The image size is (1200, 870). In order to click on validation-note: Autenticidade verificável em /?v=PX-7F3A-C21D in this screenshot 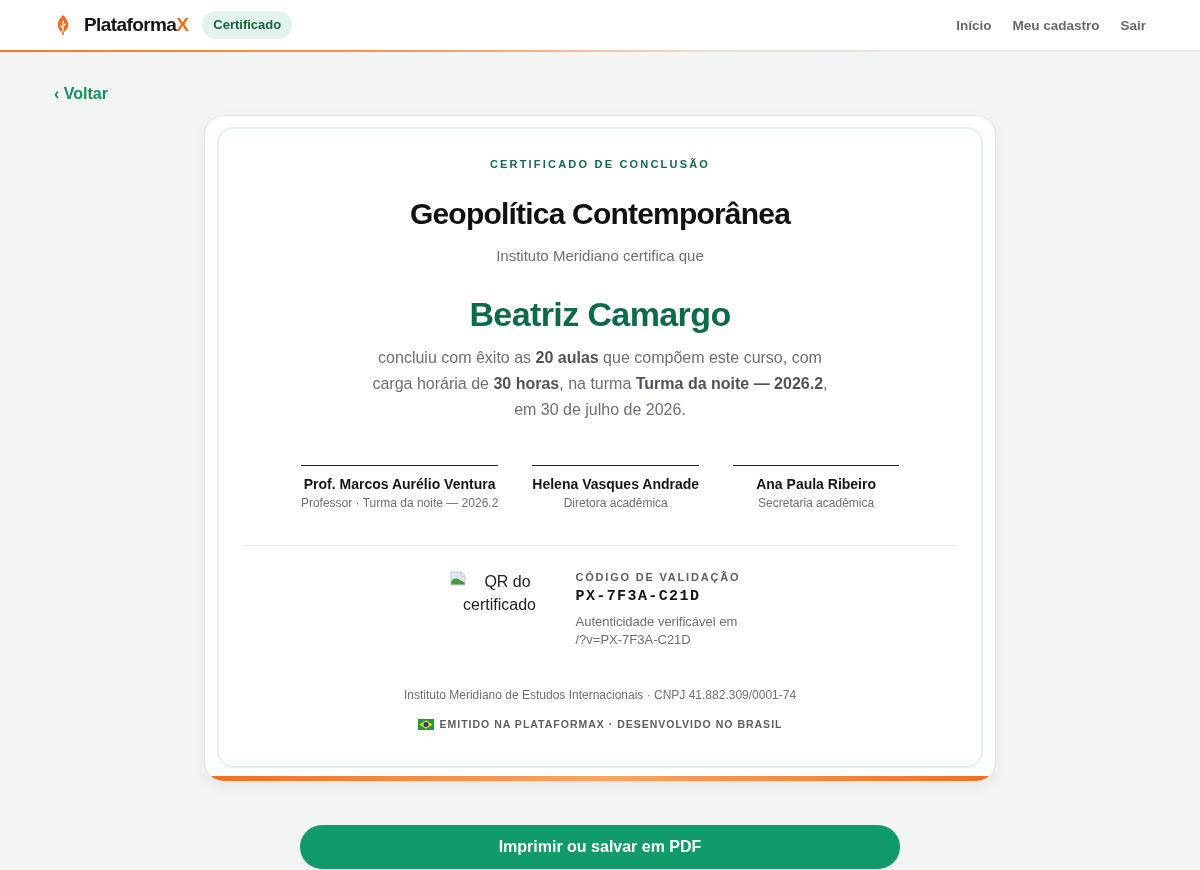, I will do `click(657, 631)`.